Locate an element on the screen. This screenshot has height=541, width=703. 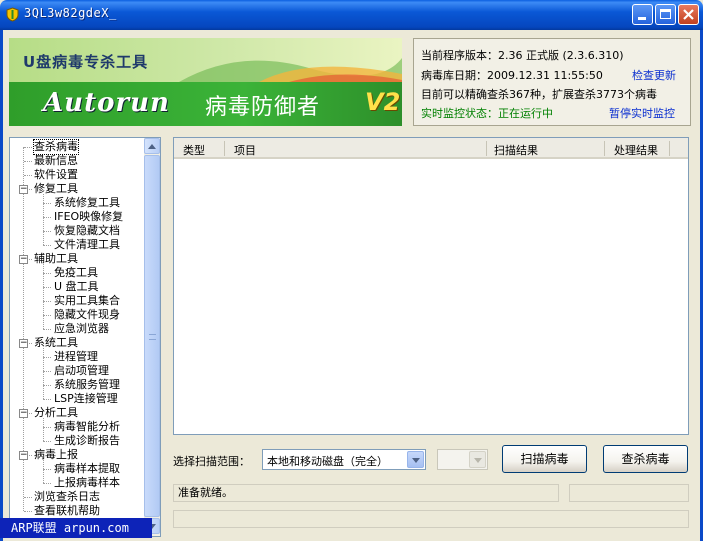
tree-item: LSP连接管理 is located at coordinates (86, 399).